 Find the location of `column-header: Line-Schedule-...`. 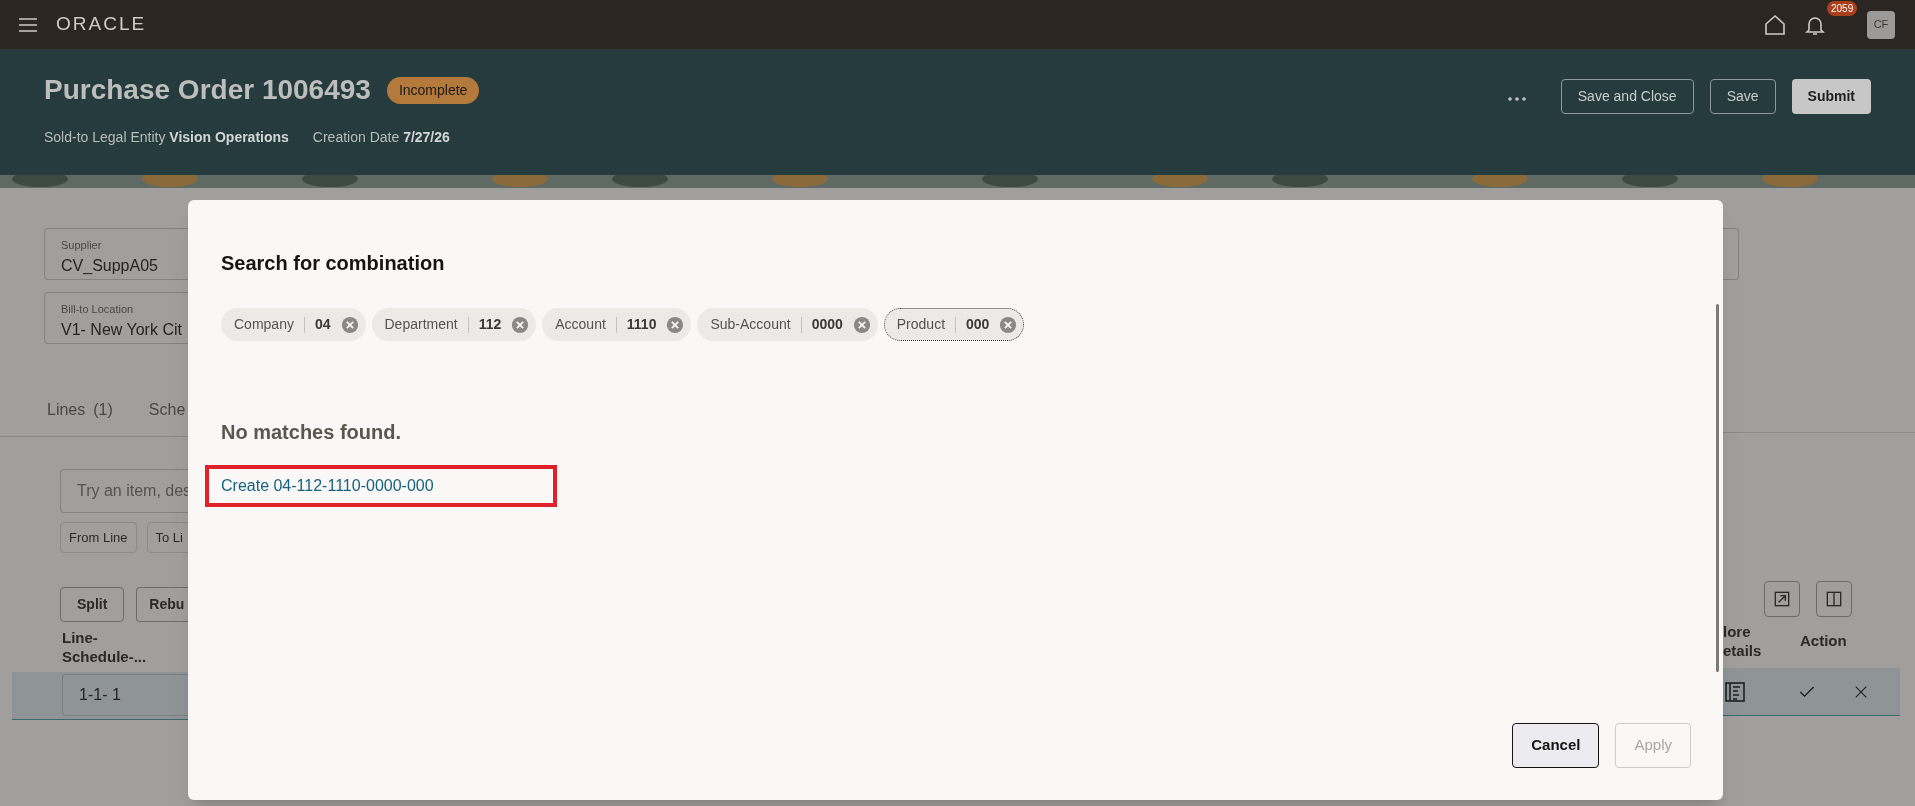

column-header: Line-Schedule-... is located at coordinates (105, 647).